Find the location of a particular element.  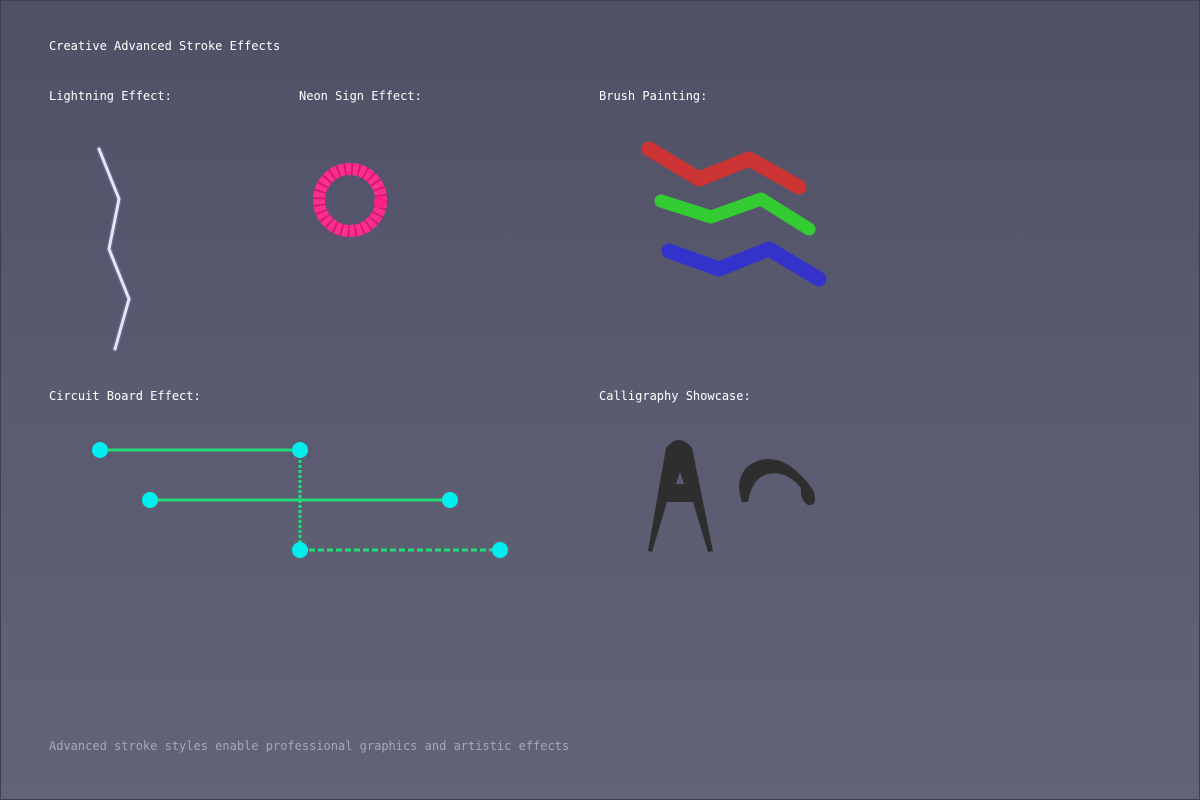

brush-stroke-green is located at coordinates (735, 214).